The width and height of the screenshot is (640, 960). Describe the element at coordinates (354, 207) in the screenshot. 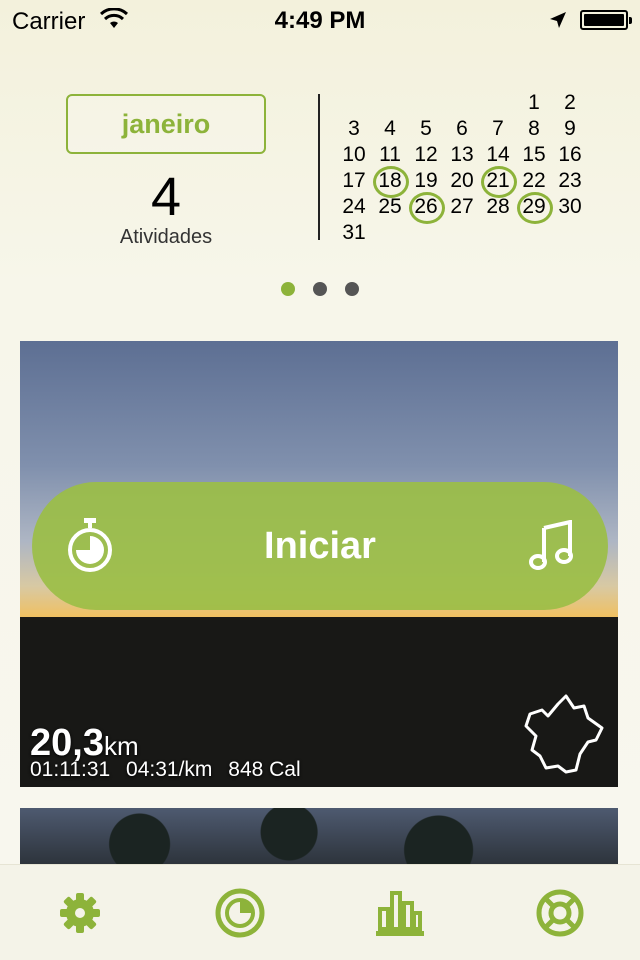

I see `calendar-day: 24` at that location.